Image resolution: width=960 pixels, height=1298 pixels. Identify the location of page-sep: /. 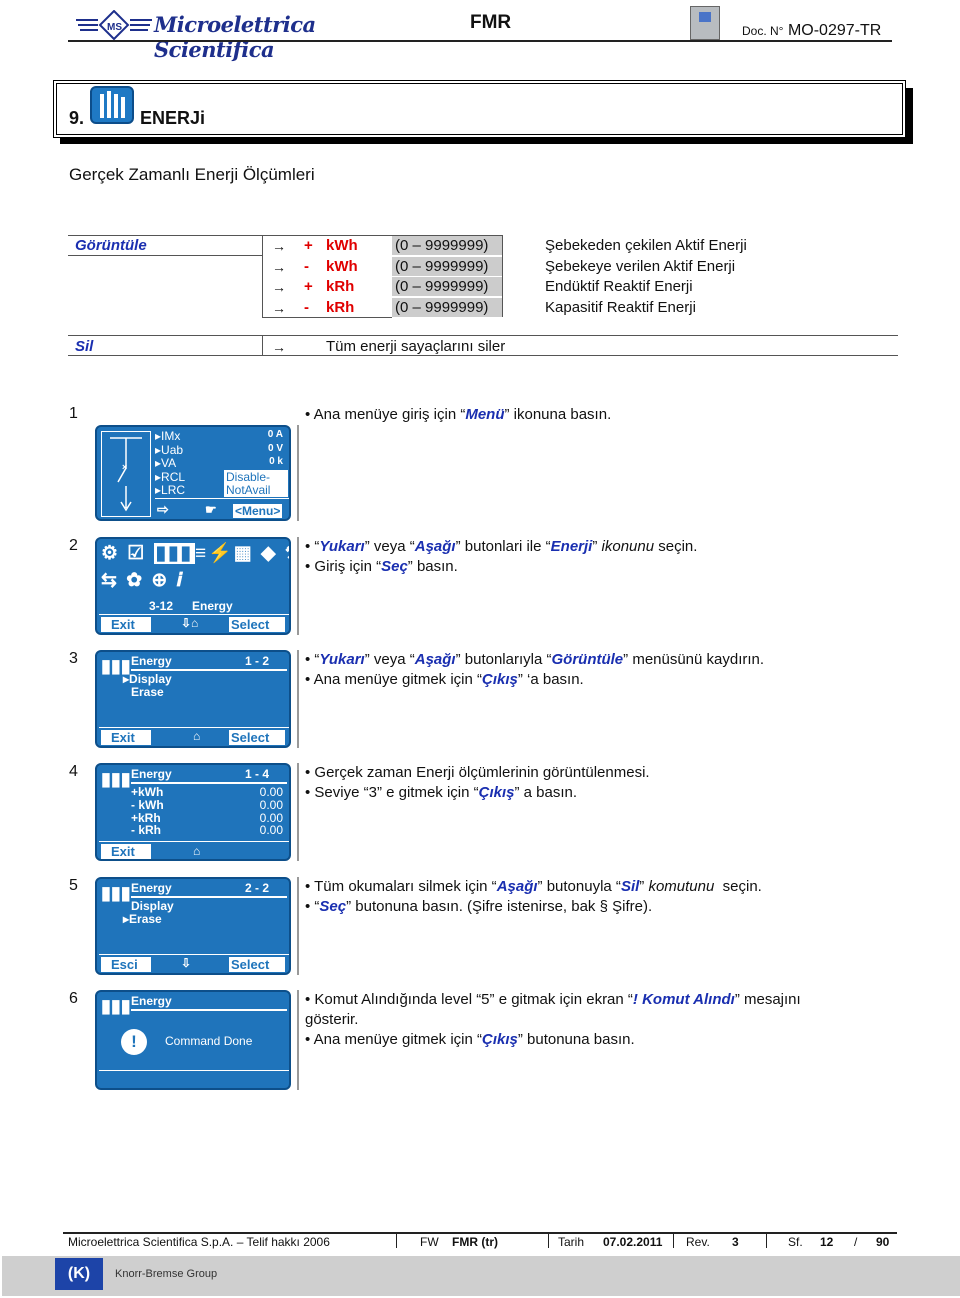
(856, 1242).